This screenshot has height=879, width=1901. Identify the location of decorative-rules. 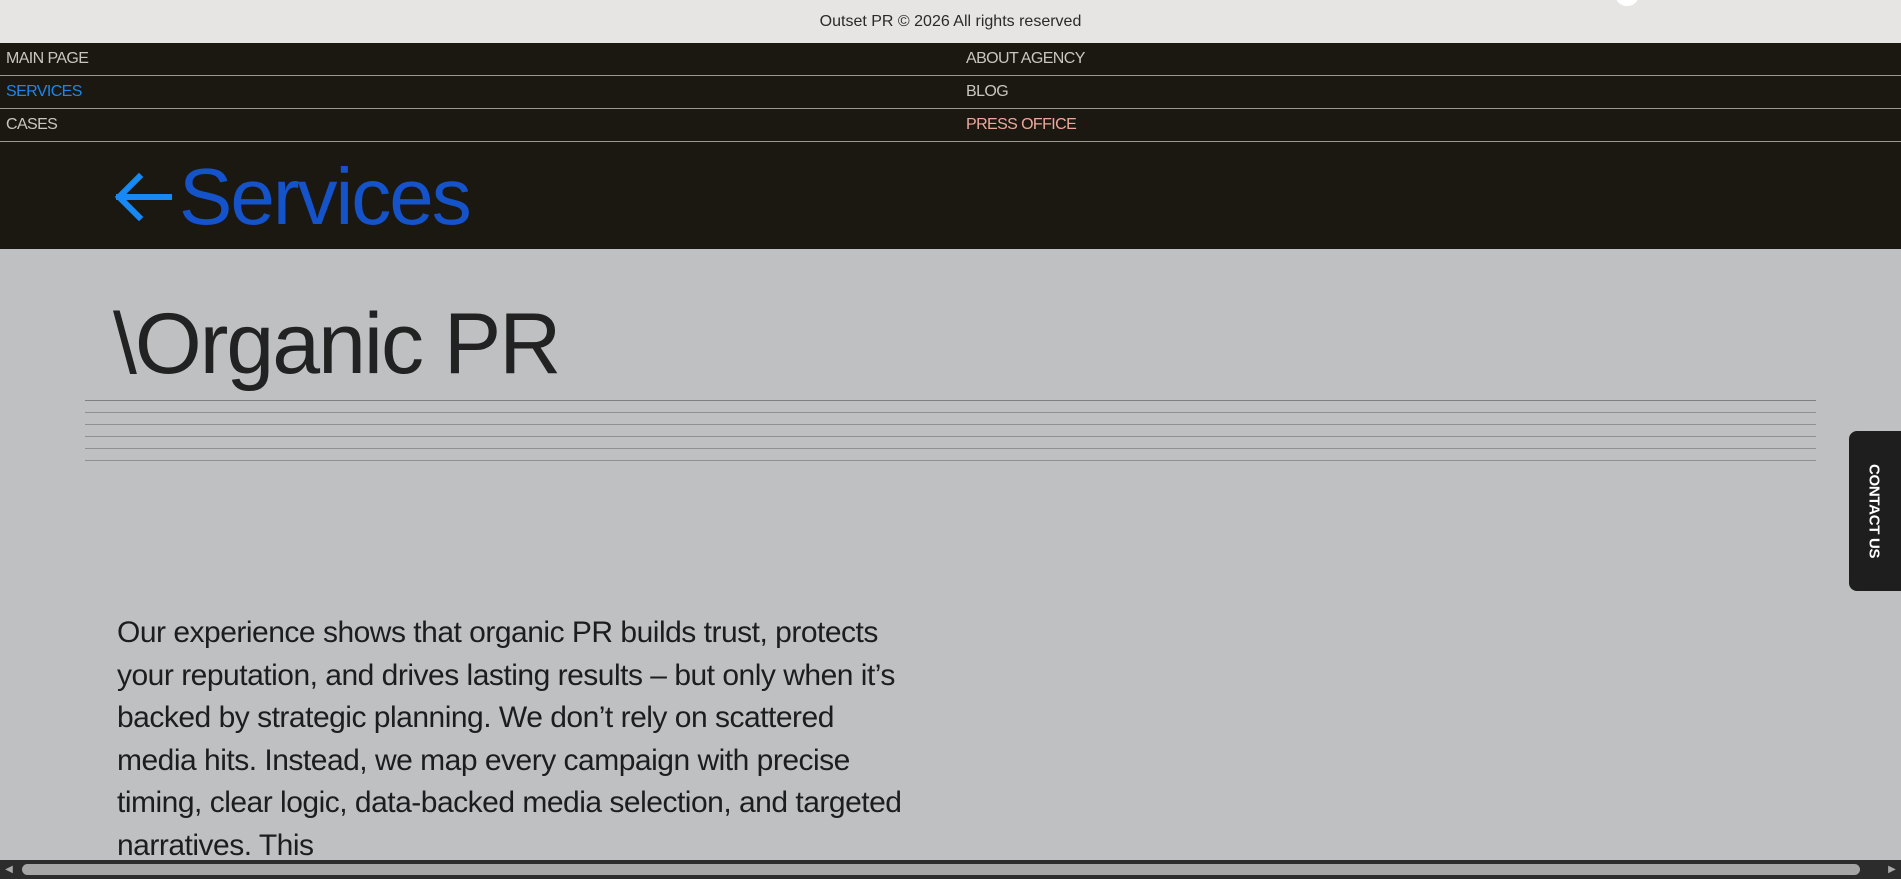
(950, 436).